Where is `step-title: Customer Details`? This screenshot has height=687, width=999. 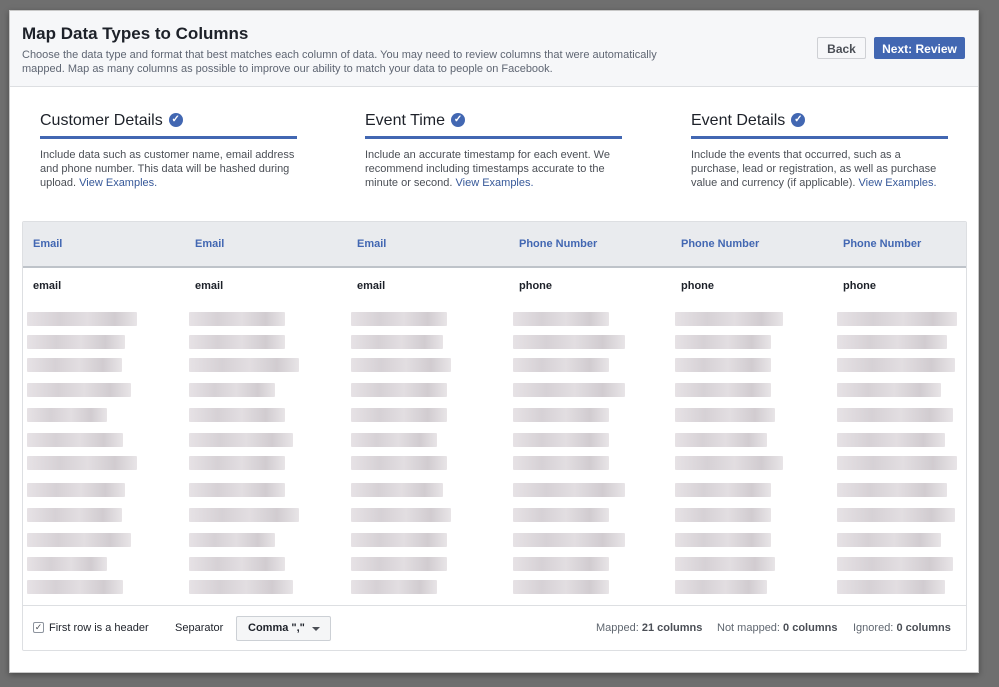 step-title: Customer Details is located at coordinates (101, 120).